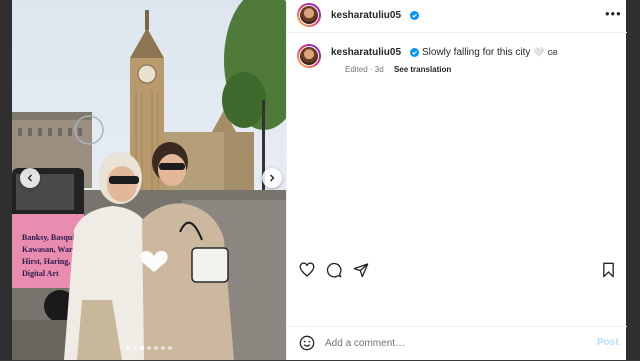 This screenshot has height=361, width=640. Describe the element at coordinates (633, 180) in the screenshot. I see `backdrop-right` at that location.